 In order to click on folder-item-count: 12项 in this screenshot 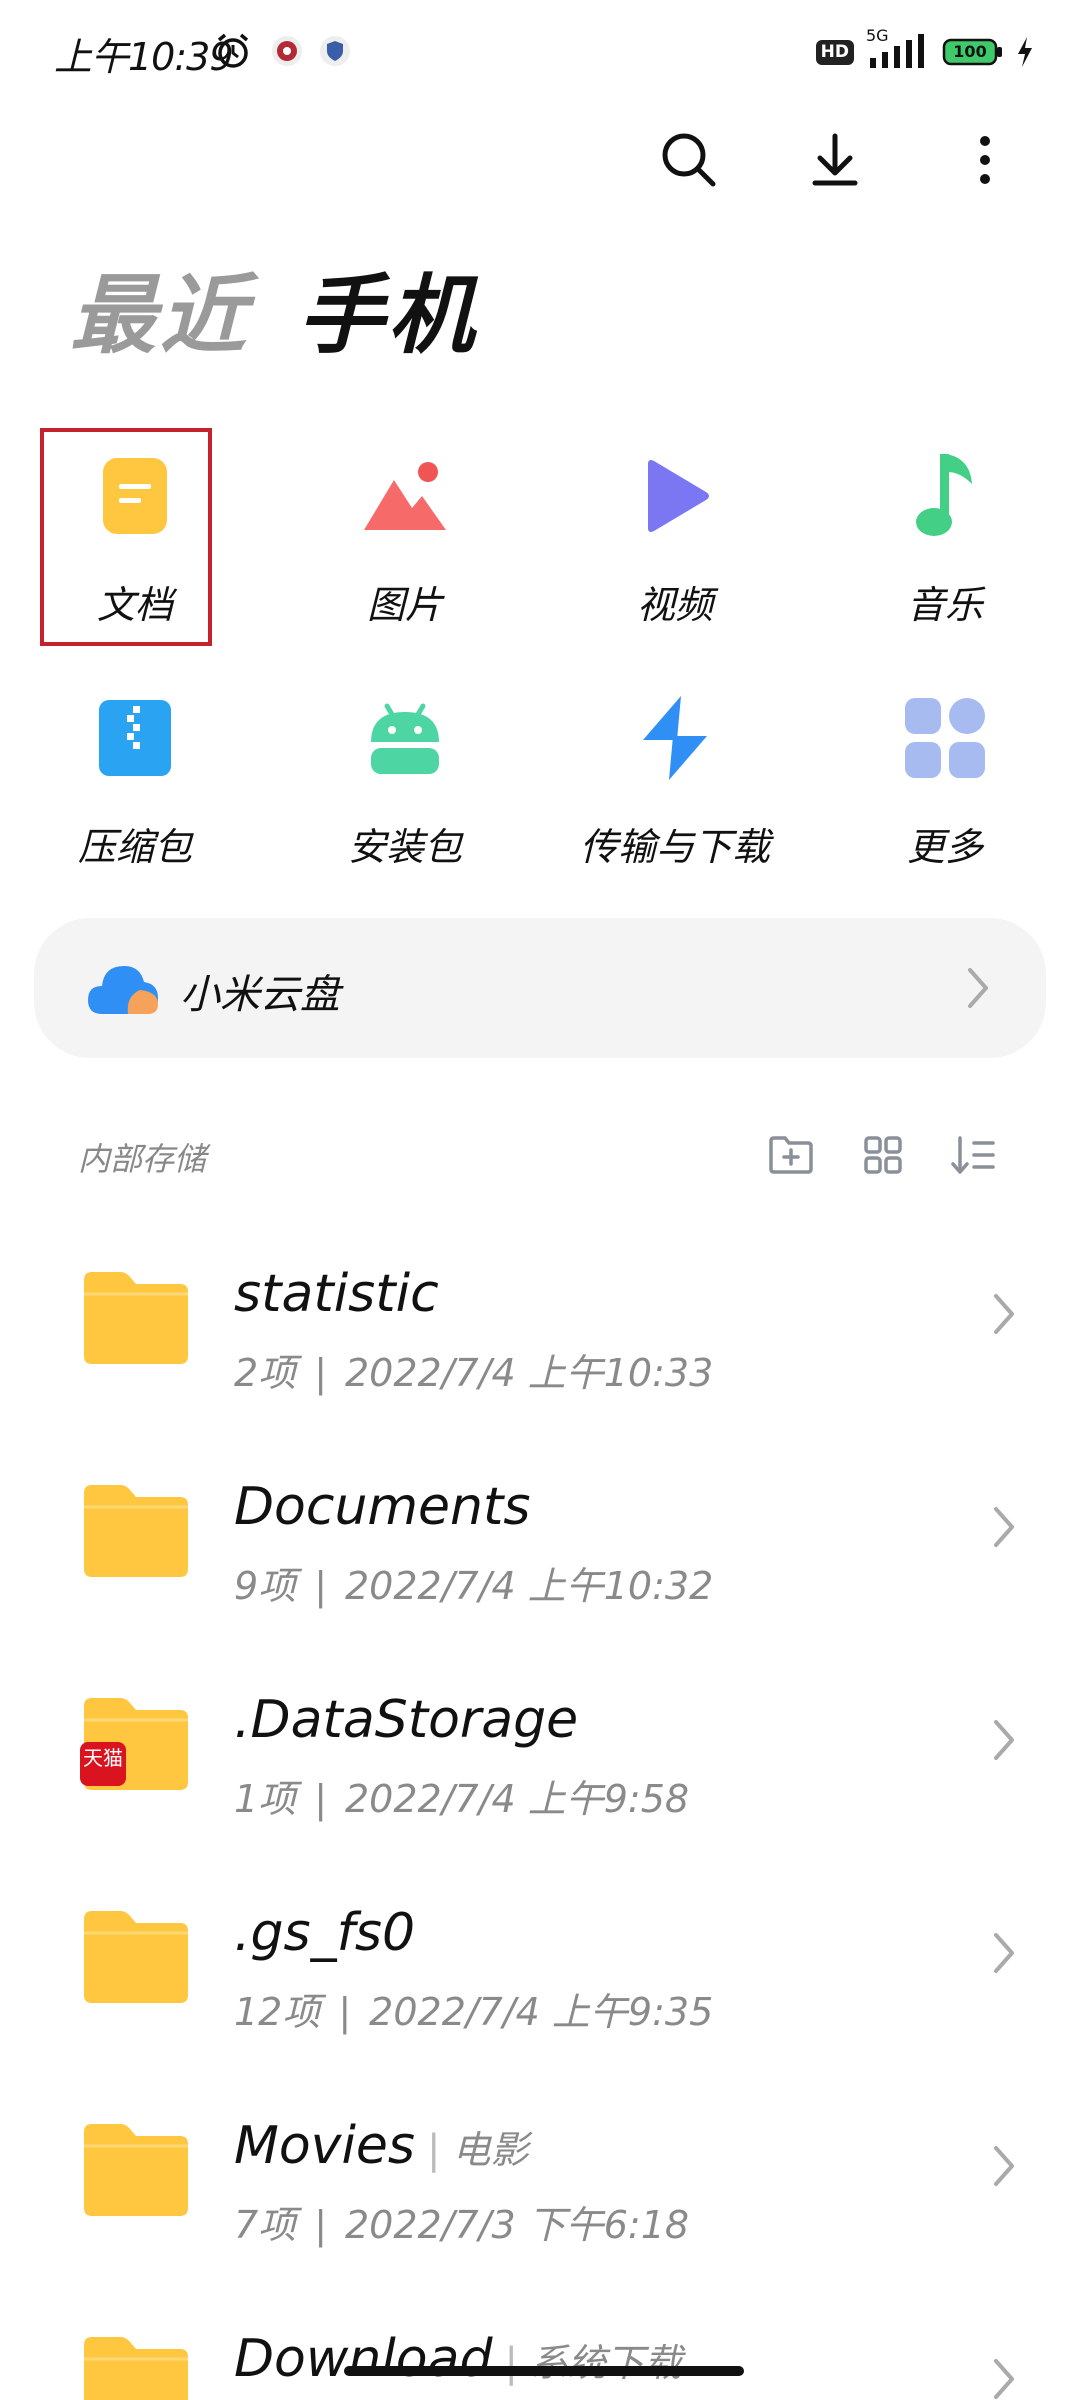, I will do `click(277, 2012)`.